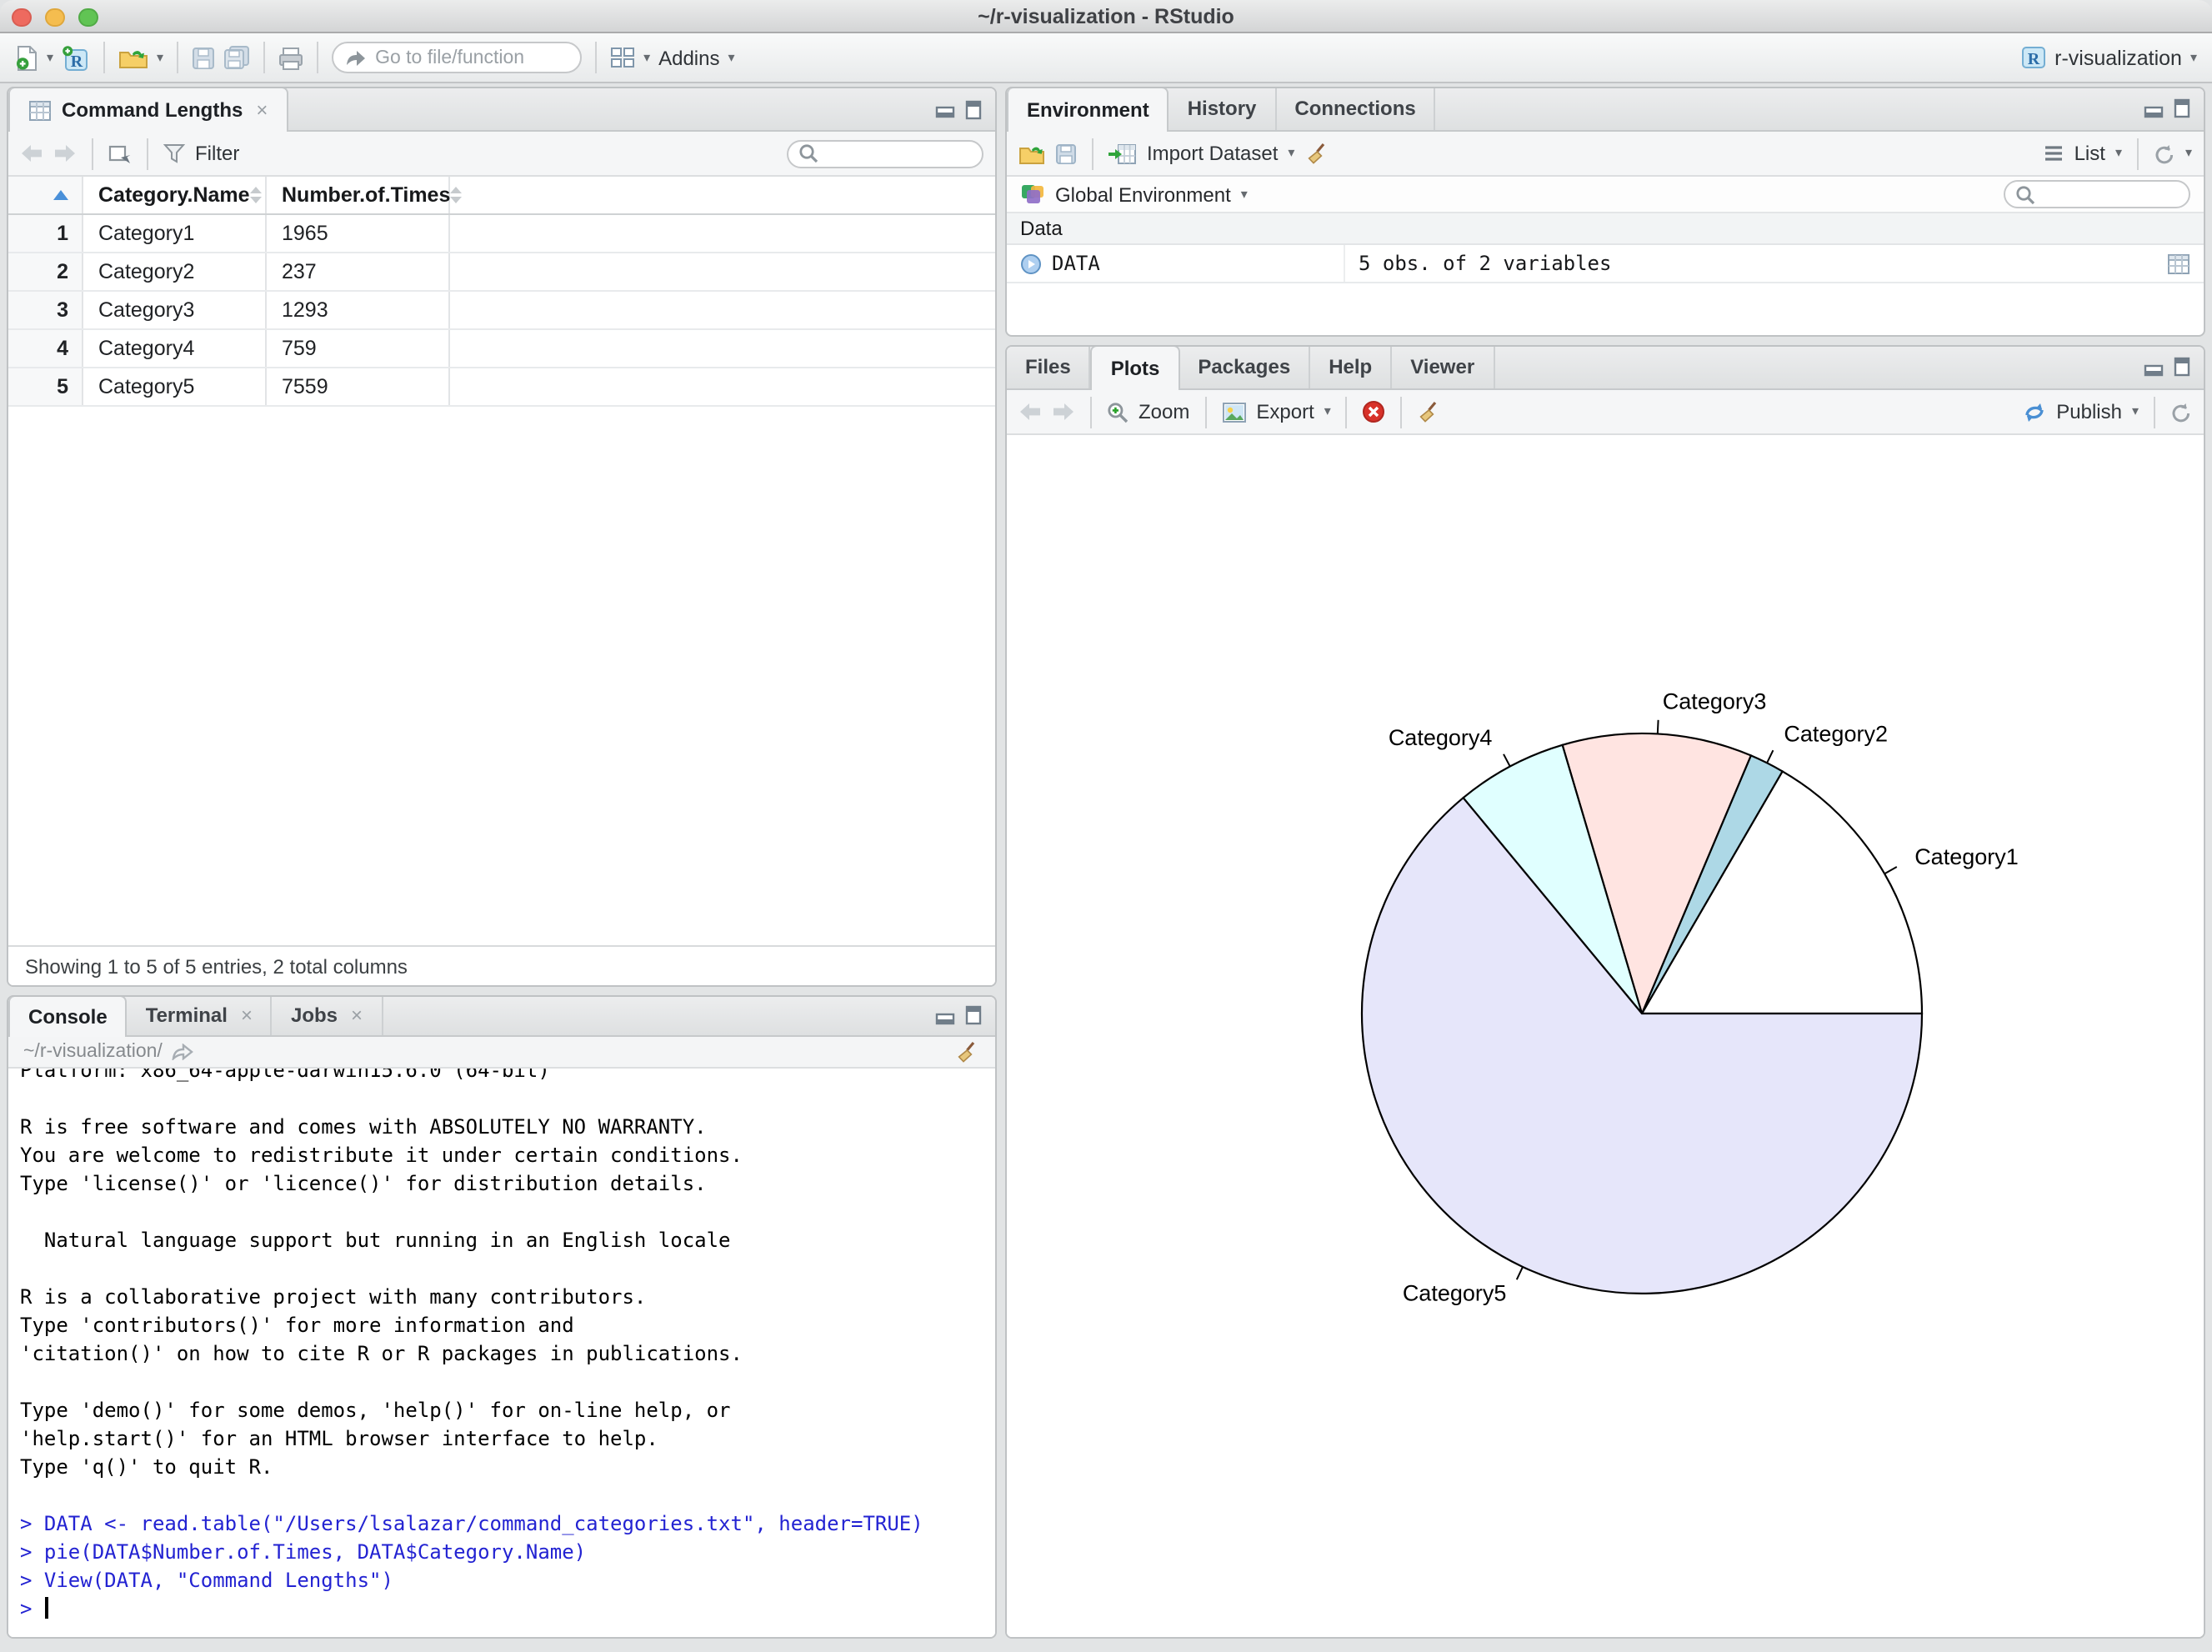 The width and height of the screenshot is (2212, 1652). I want to click on tab-console: Console, so click(68, 1017).